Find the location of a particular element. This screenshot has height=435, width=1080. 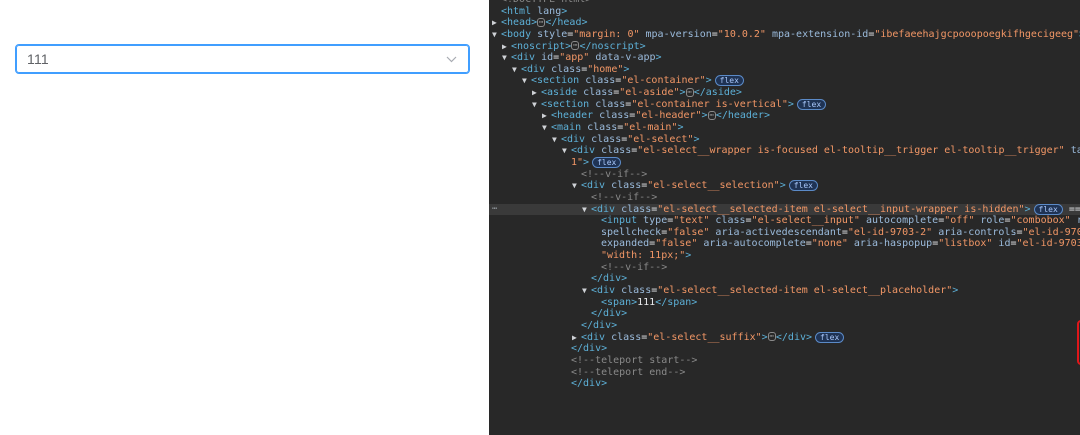

dom-node-line: <html lang> is located at coordinates (784, 12).